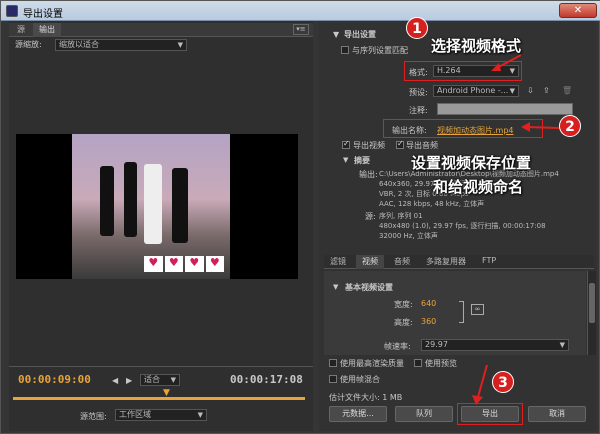  I want to click on source-range-select: 工作区域 ▼, so click(161, 415).